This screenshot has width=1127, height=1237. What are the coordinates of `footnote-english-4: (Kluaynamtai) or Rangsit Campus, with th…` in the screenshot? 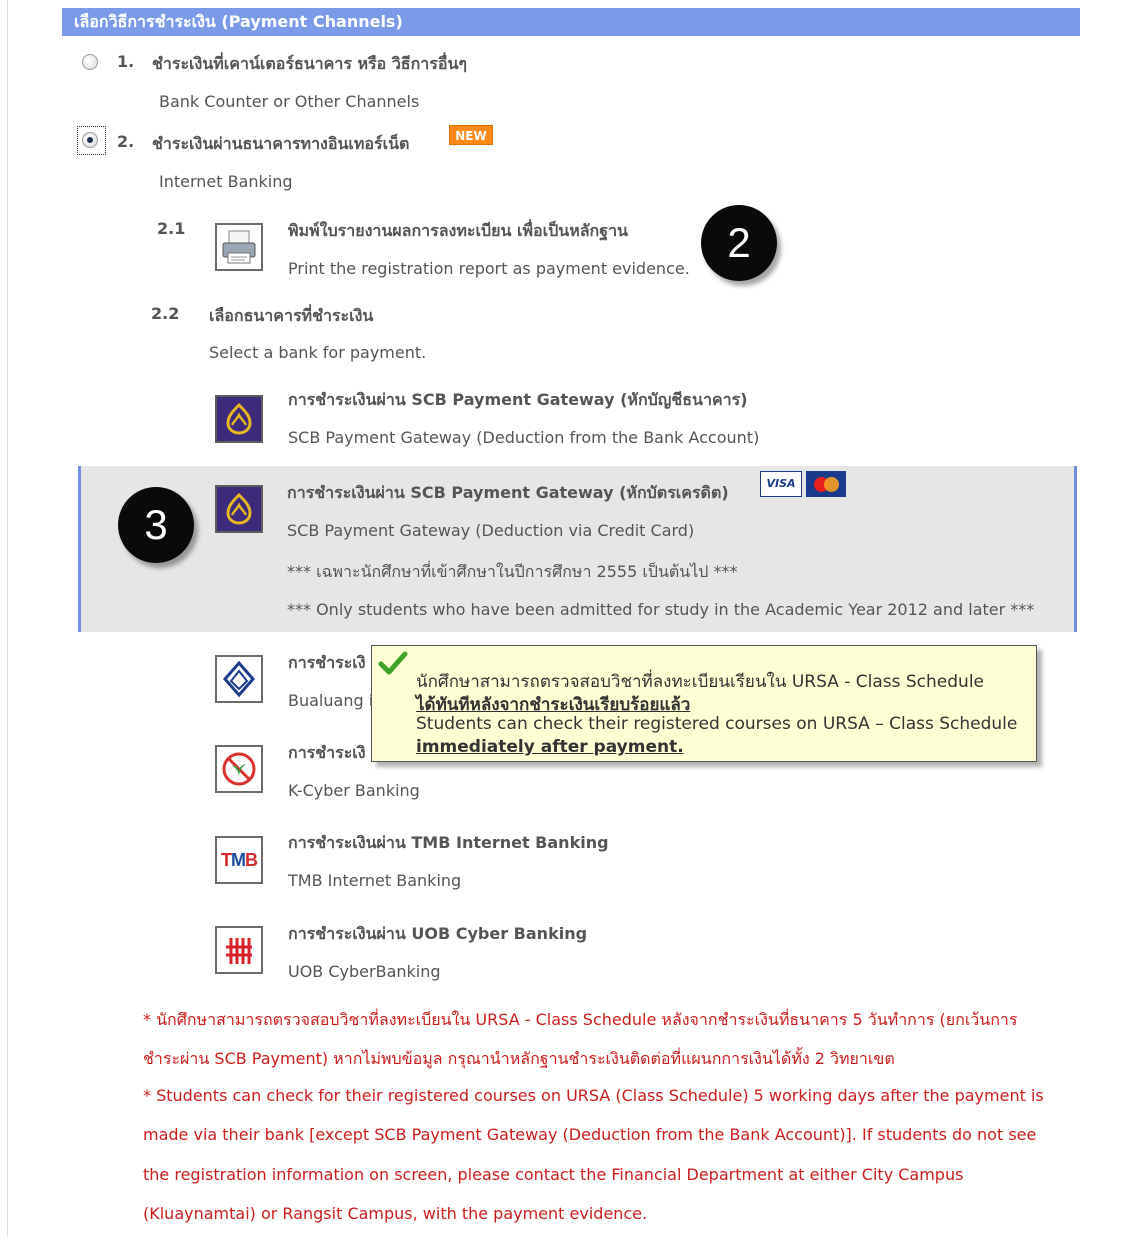 It's located at (395, 1213).